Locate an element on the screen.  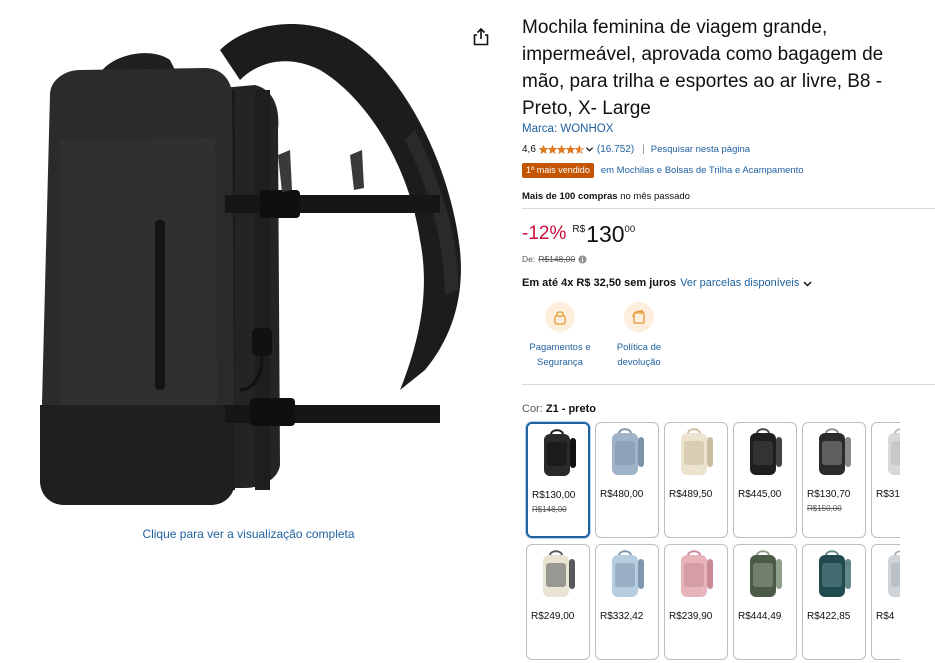
swatch-price: R$445,00 is located at coordinates (760, 494).